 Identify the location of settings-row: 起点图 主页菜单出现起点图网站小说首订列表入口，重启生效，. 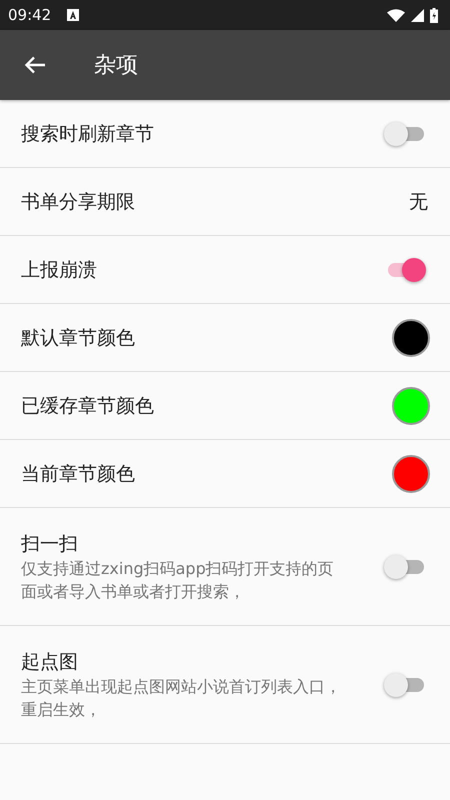
(225, 685).